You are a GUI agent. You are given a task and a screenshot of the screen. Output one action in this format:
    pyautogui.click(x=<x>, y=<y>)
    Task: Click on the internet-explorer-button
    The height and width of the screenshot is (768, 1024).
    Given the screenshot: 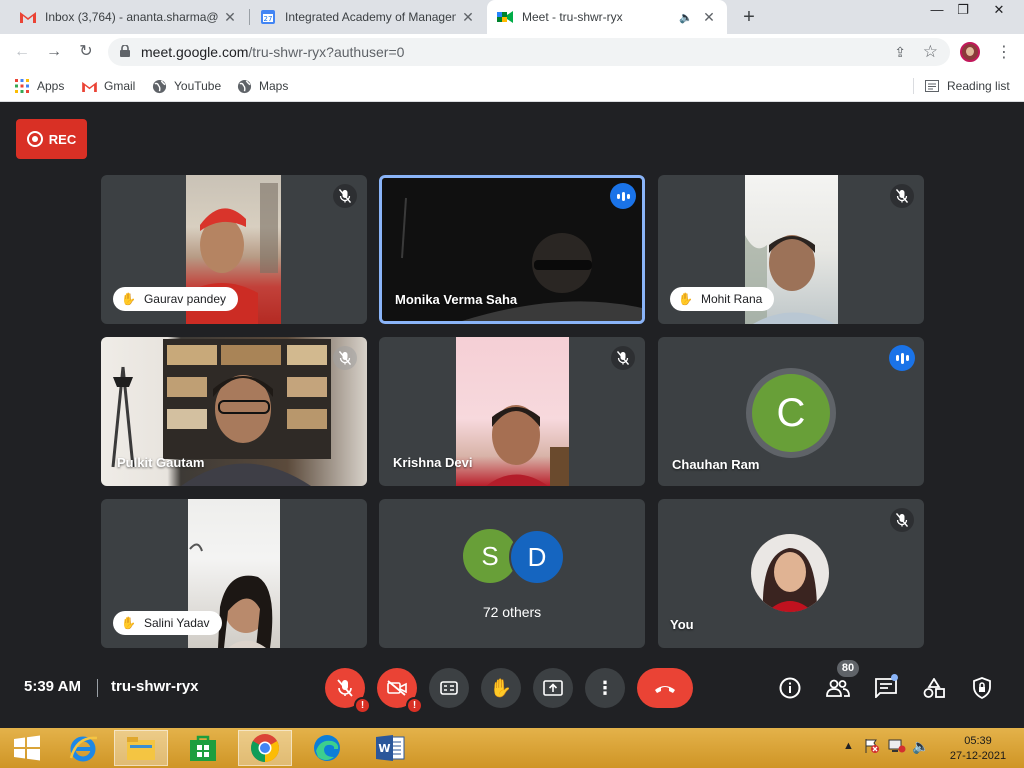 What is the action you would take?
    pyautogui.click(x=83, y=748)
    